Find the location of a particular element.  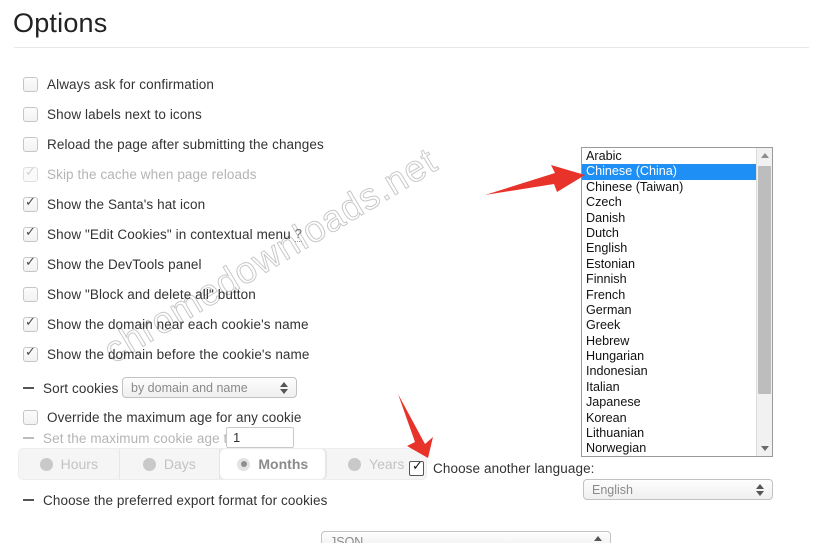

language-list-item: Indonesian is located at coordinates (669, 371).